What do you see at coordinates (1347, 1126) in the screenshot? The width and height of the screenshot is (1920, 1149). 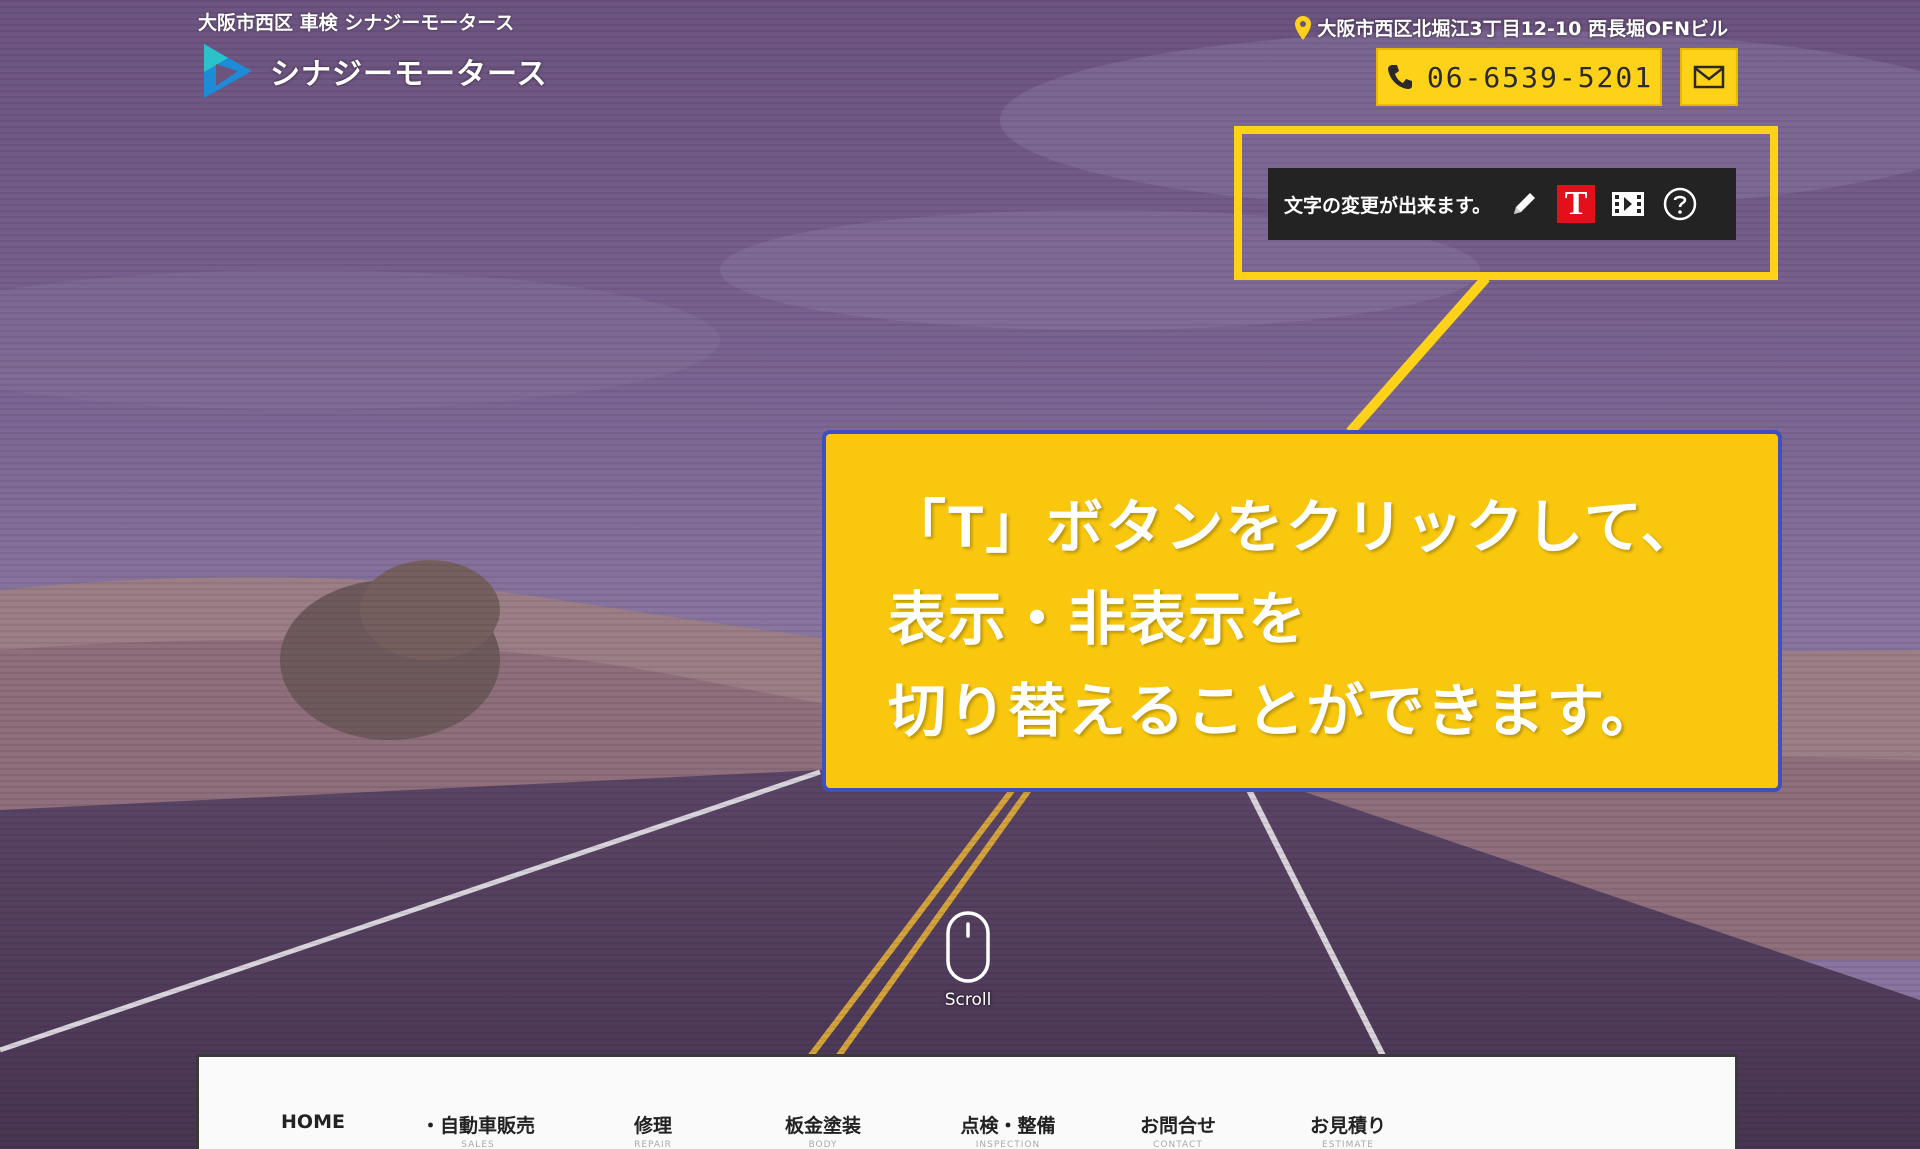 I see `nav-item-label: お見積り` at bounding box center [1347, 1126].